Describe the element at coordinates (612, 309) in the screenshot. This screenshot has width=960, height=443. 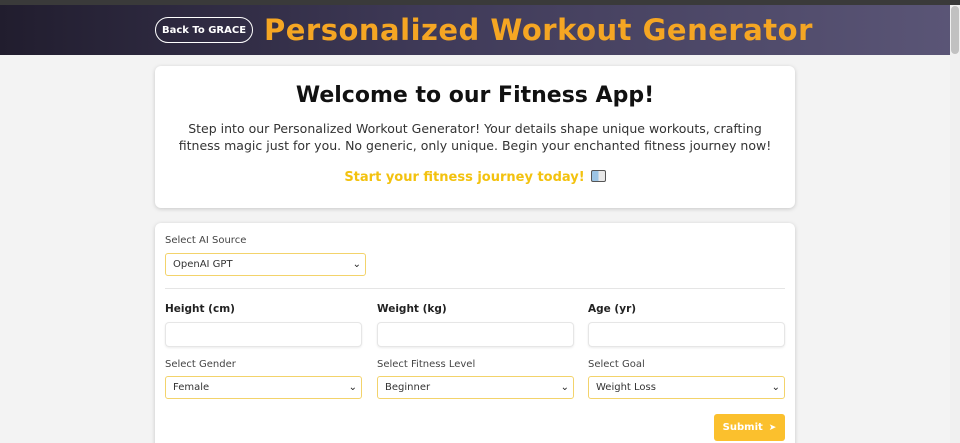
I see `age-label: Age (yr)` at that location.